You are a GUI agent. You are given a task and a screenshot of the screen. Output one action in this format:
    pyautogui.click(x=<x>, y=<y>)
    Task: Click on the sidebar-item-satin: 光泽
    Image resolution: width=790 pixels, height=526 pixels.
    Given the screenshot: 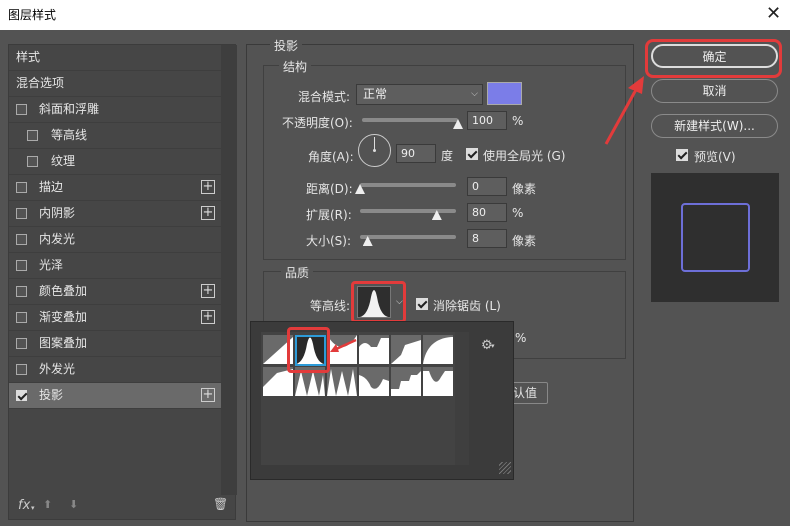 What is the action you would take?
    pyautogui.click(x=115, y=266)
    